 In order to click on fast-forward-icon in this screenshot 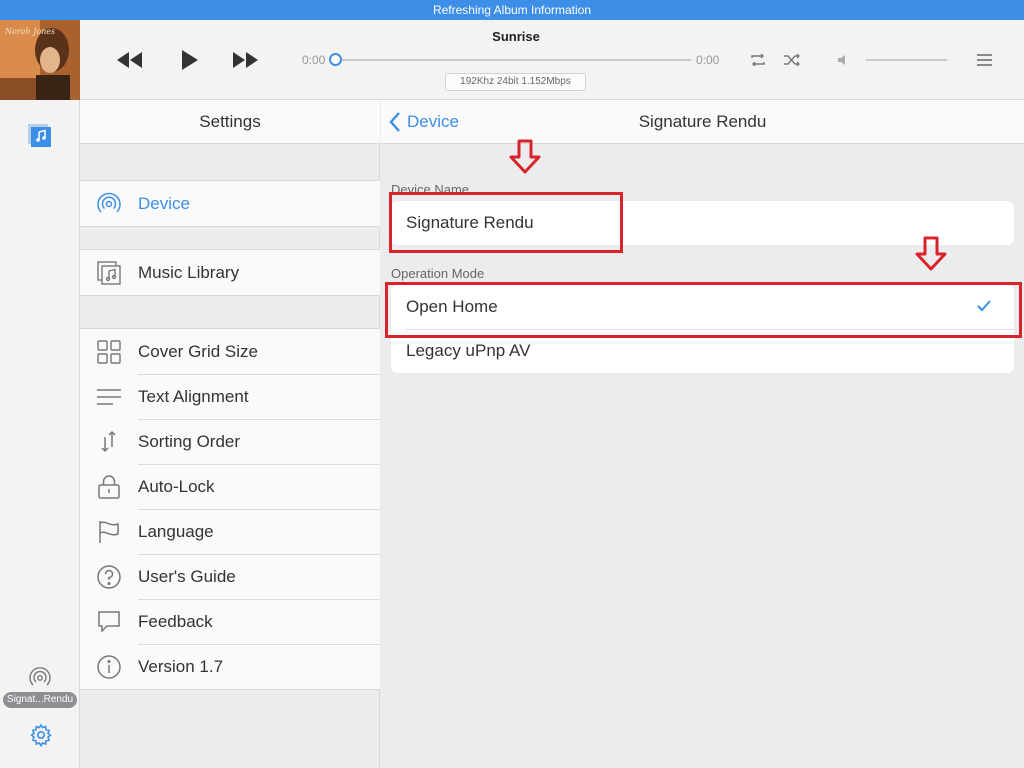, I will do `click(245, 60)`.